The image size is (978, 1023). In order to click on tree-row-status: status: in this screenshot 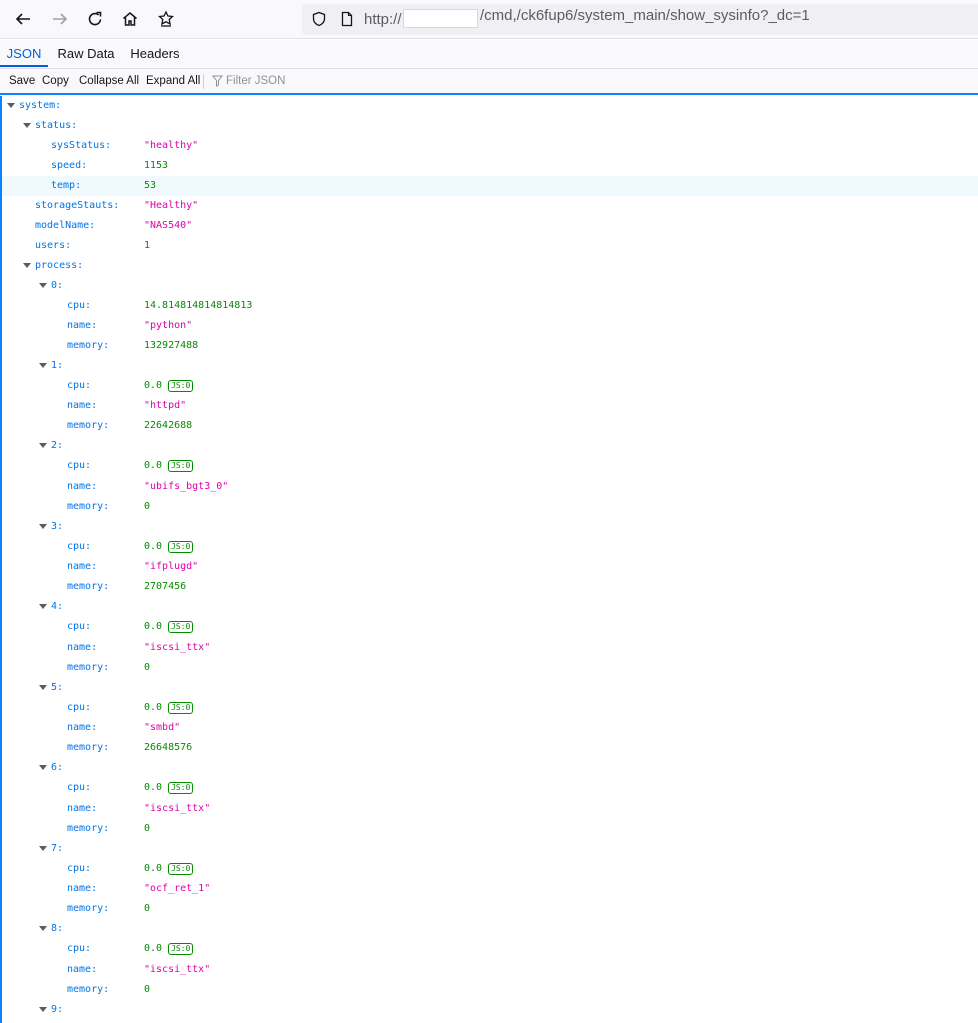, I will do `click(490, 126)`.